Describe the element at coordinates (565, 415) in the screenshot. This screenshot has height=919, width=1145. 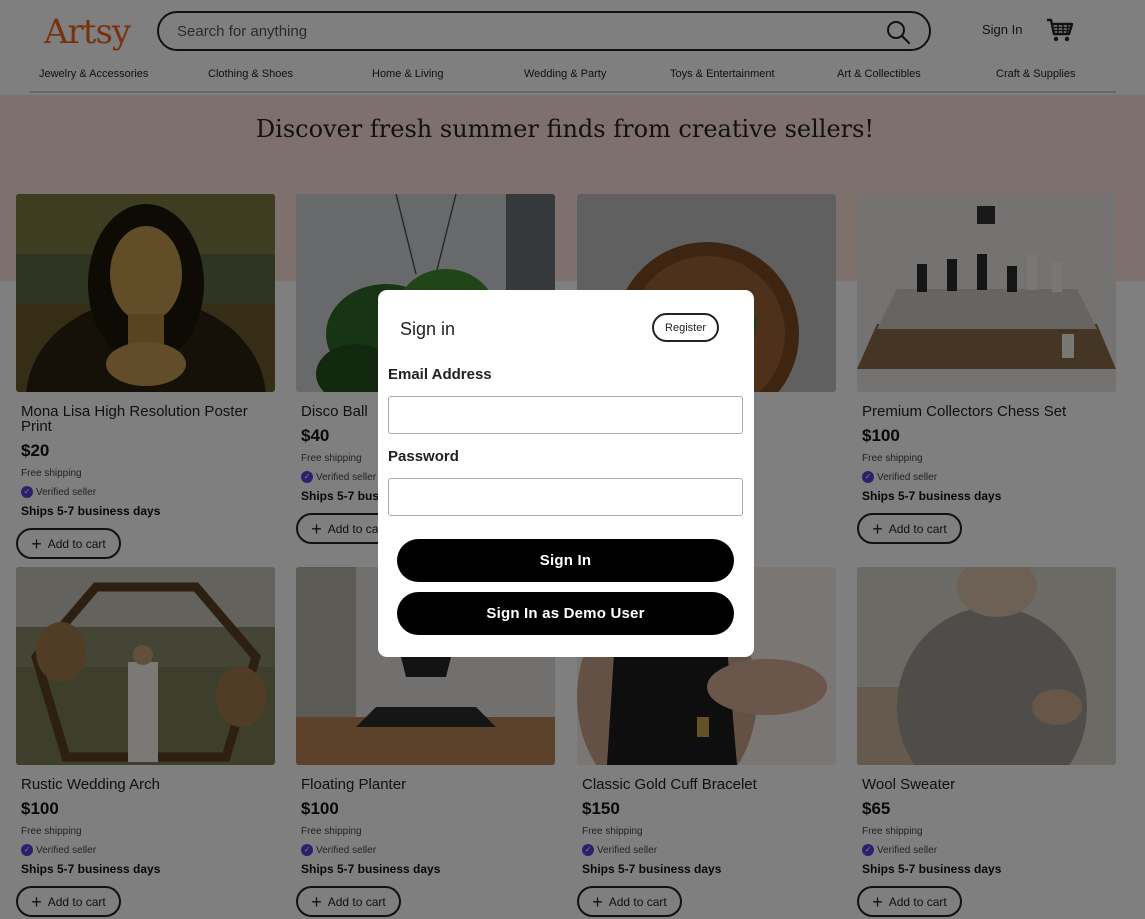
I see `email-field` at that location.